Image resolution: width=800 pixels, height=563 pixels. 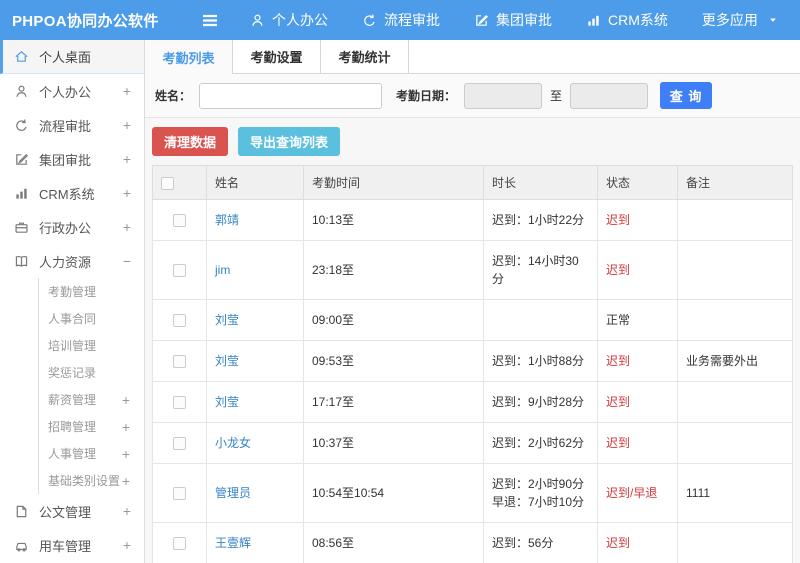 I want to click on sidebar-subitem-training-mgmt: 培训管理, so click(x=91, y=345).